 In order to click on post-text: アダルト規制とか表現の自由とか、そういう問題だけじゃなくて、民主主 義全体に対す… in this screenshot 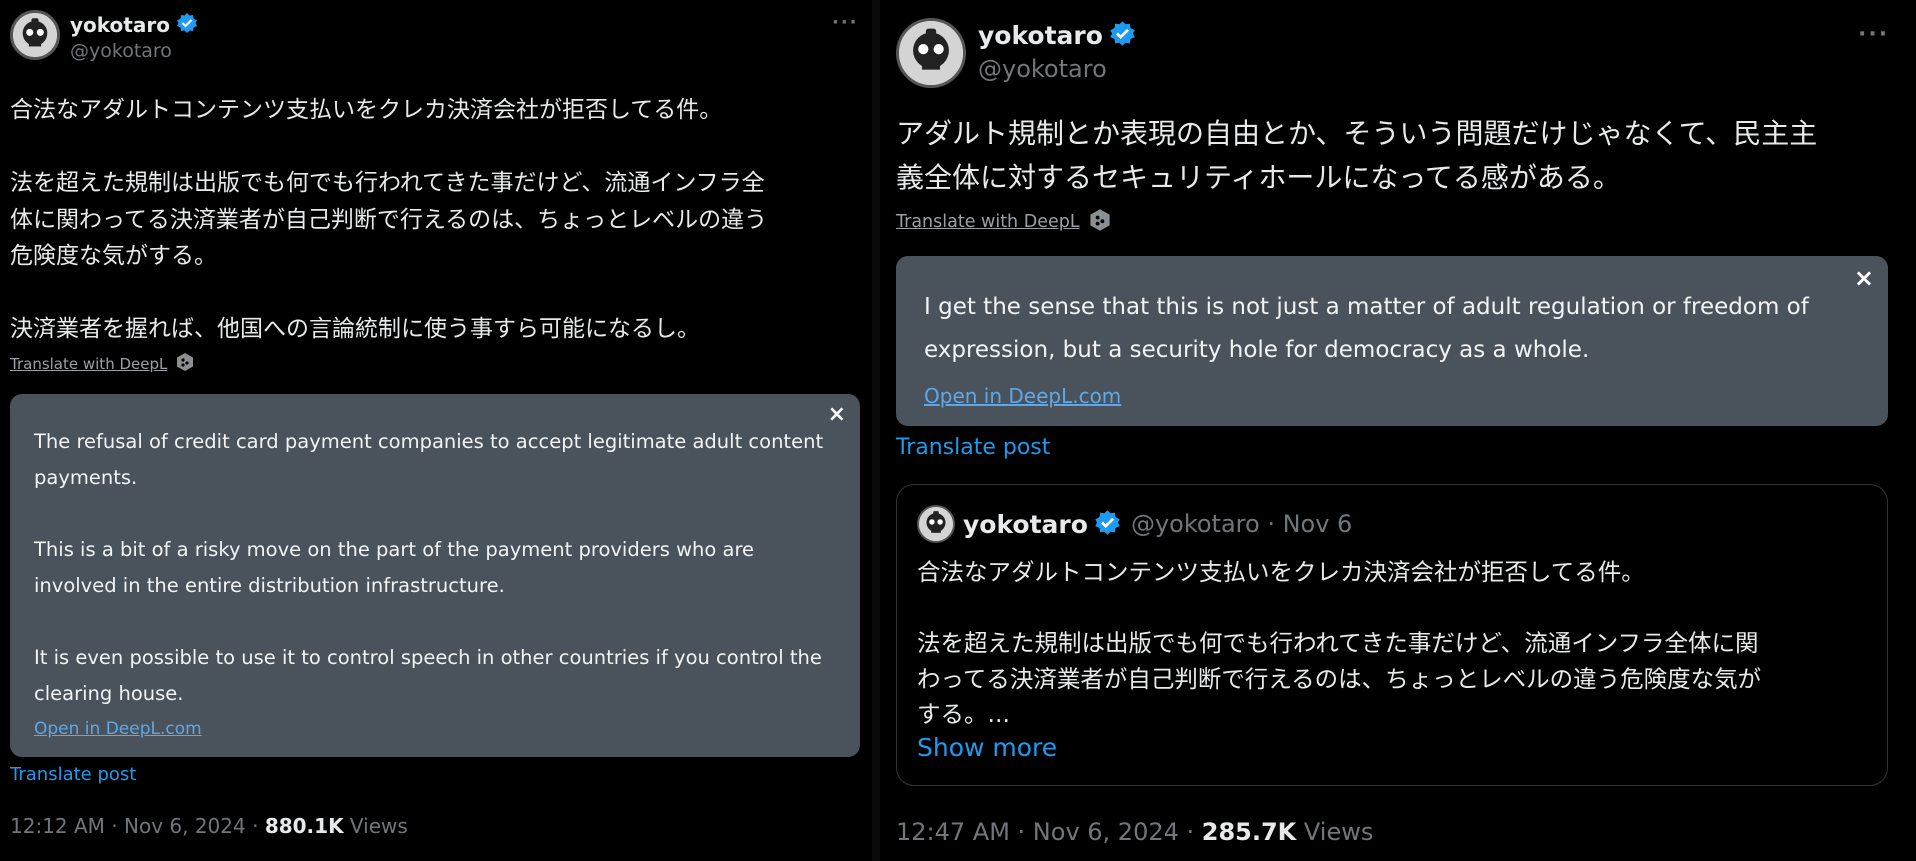, I will do `click(1357, 155)`.